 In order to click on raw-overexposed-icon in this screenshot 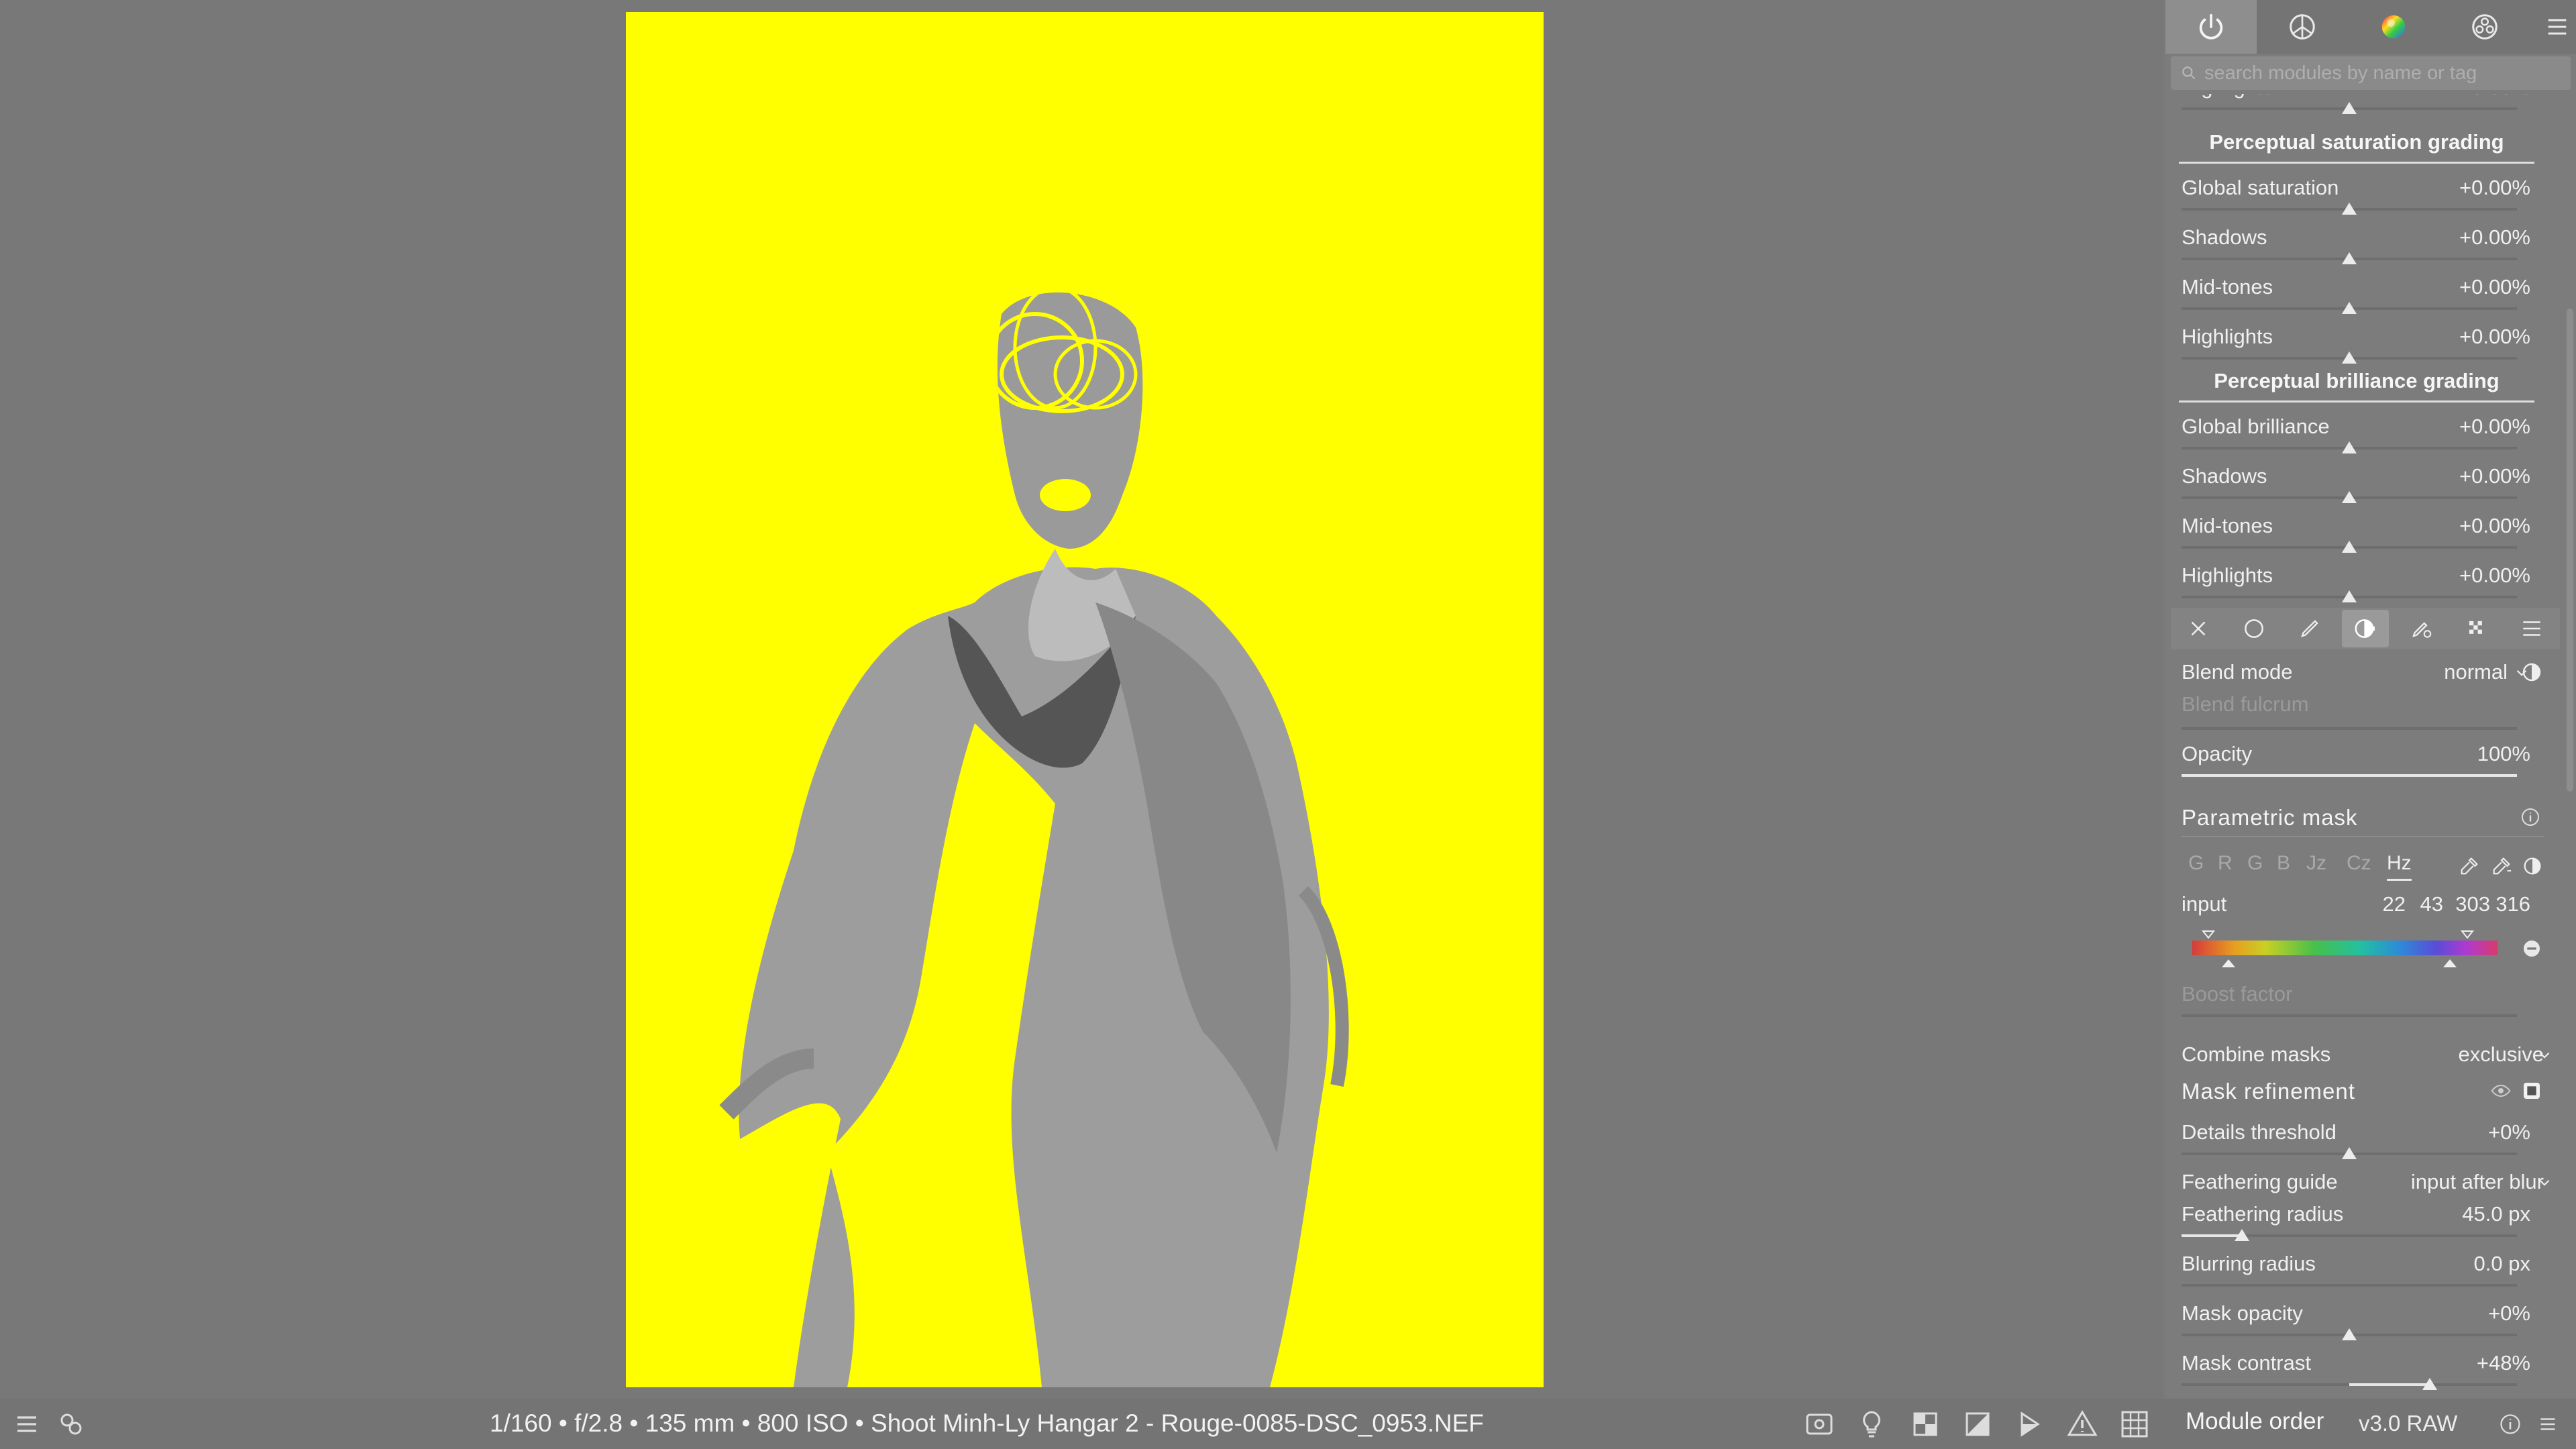, I will do `click(1925, 1424)`.